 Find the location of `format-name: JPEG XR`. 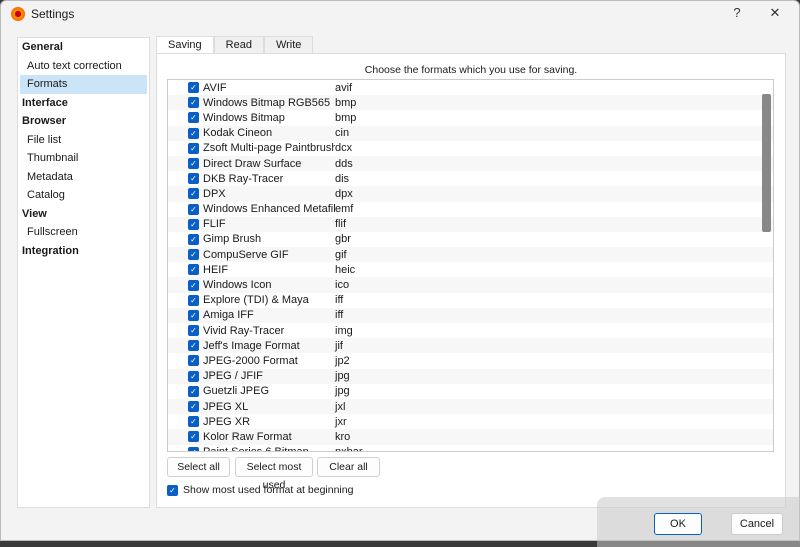

format-name: JPEG XR is located at coordinates (227, 421).